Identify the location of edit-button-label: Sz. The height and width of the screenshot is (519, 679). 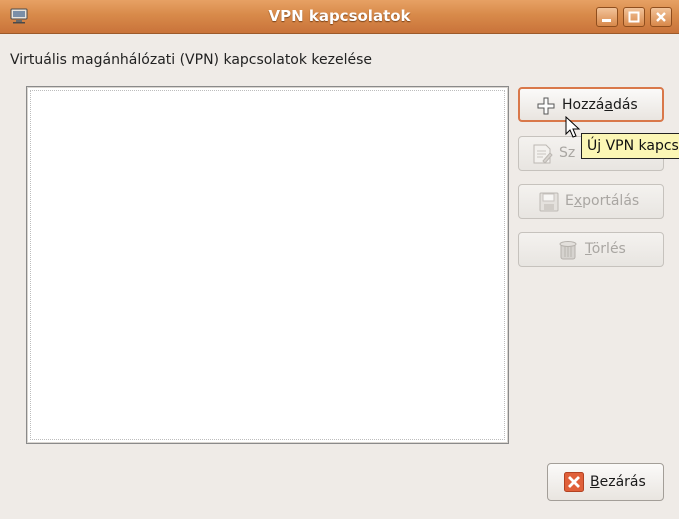
(567, 153).